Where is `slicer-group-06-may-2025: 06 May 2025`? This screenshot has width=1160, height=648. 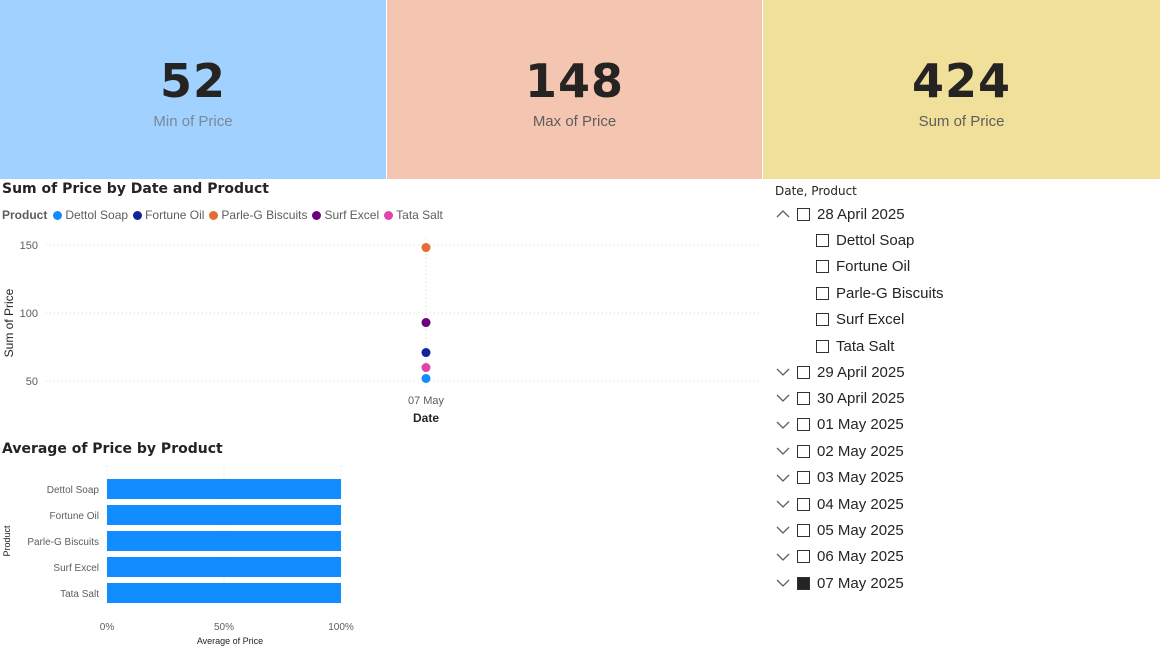
slicer-group-06-may-2025: 06 May 2025 is located at coordinates (839, 557).